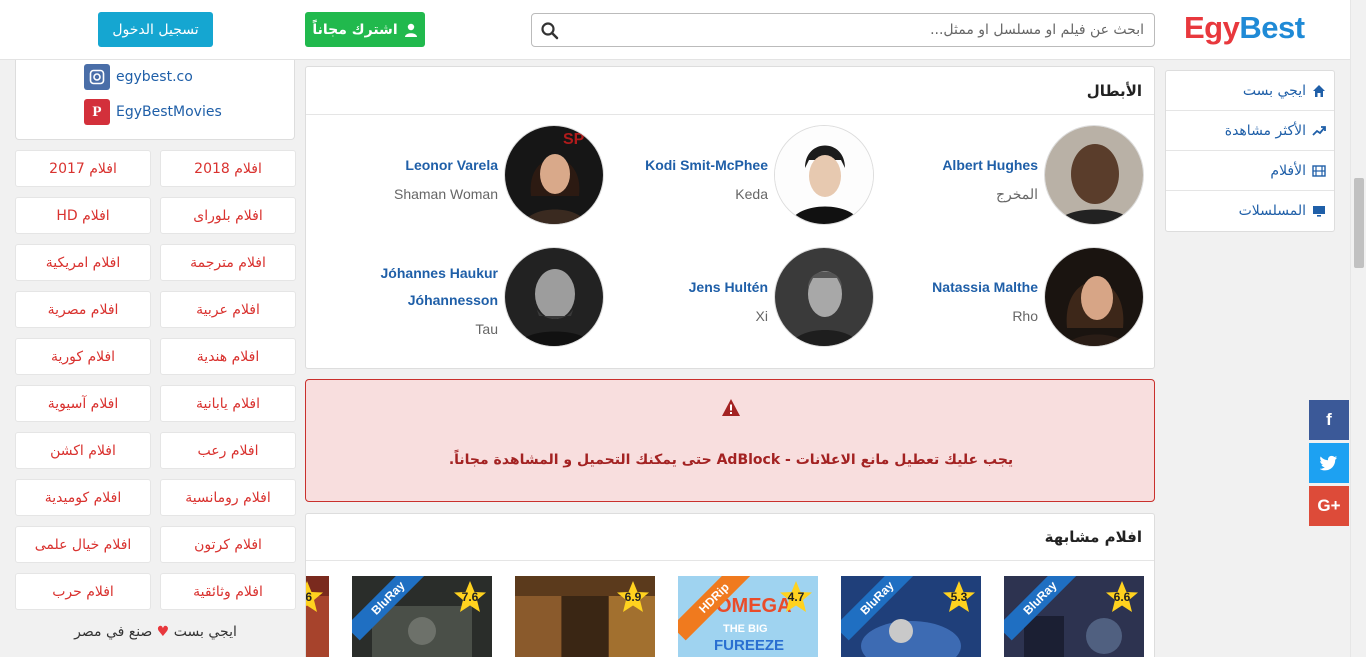 The image size is (1366, 657). What do you see at coordinates (228, 403) in the screenshot?
I see `category-button: افلام يابانية` at bounding box center [228, 403].